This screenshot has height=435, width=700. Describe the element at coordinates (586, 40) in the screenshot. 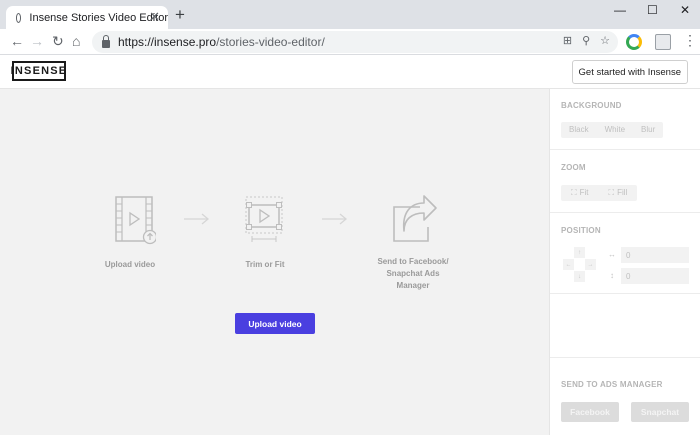

I see `zoom-icon: ⚲` at that location.